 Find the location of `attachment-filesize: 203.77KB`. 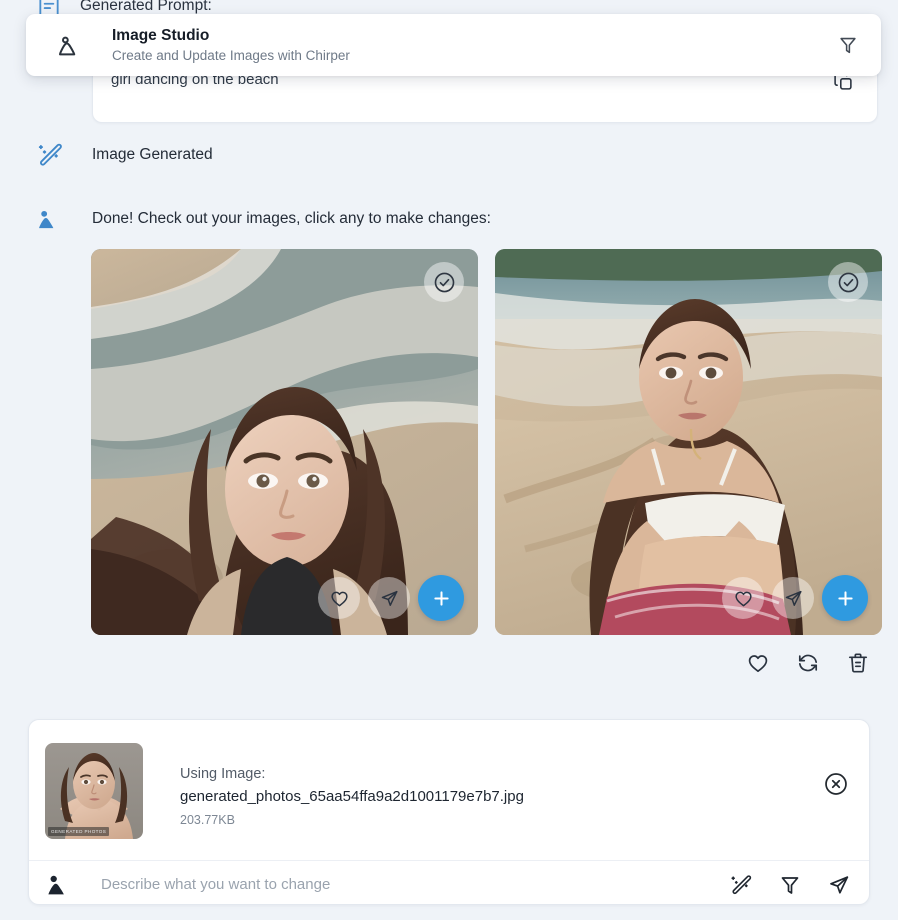

attachment-filesize: 203.77KB is located at coordinates (207, 820).